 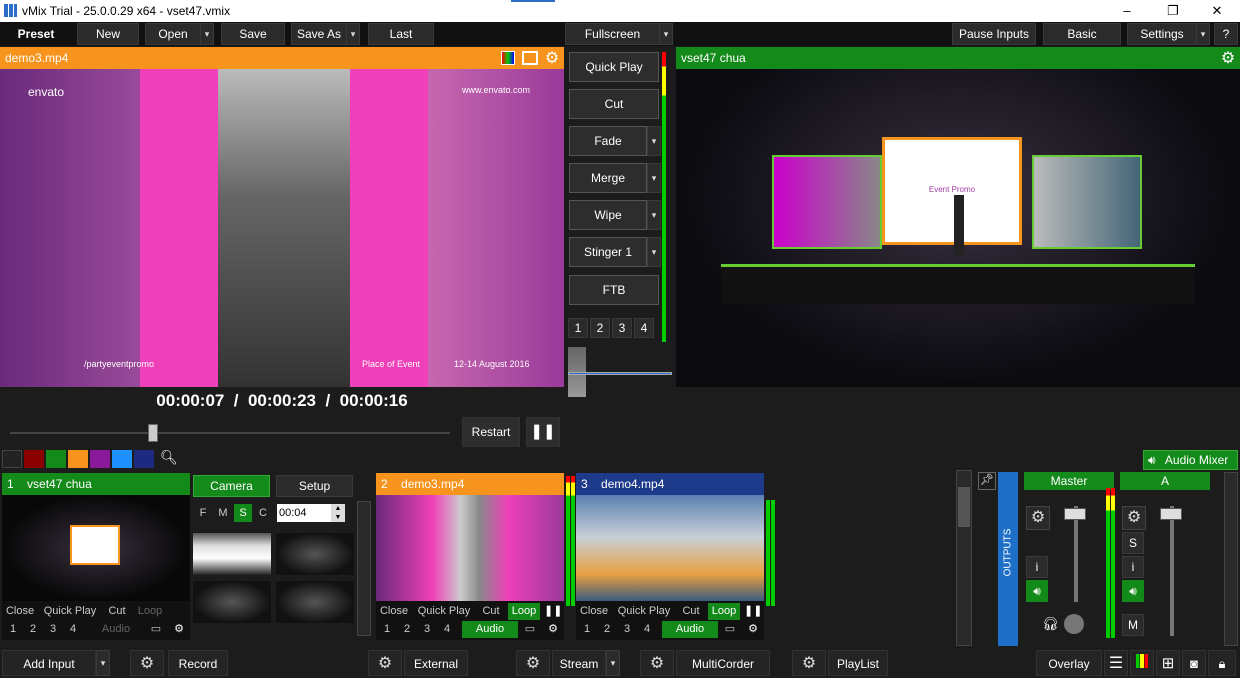 I want to click on duration-input: 00:04, so click(x=304, y=513).